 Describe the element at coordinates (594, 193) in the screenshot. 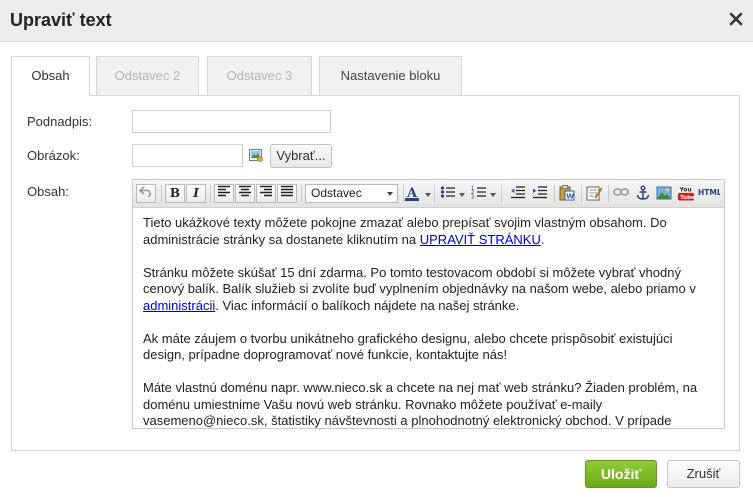

I see `edit-source-icon` at that location.